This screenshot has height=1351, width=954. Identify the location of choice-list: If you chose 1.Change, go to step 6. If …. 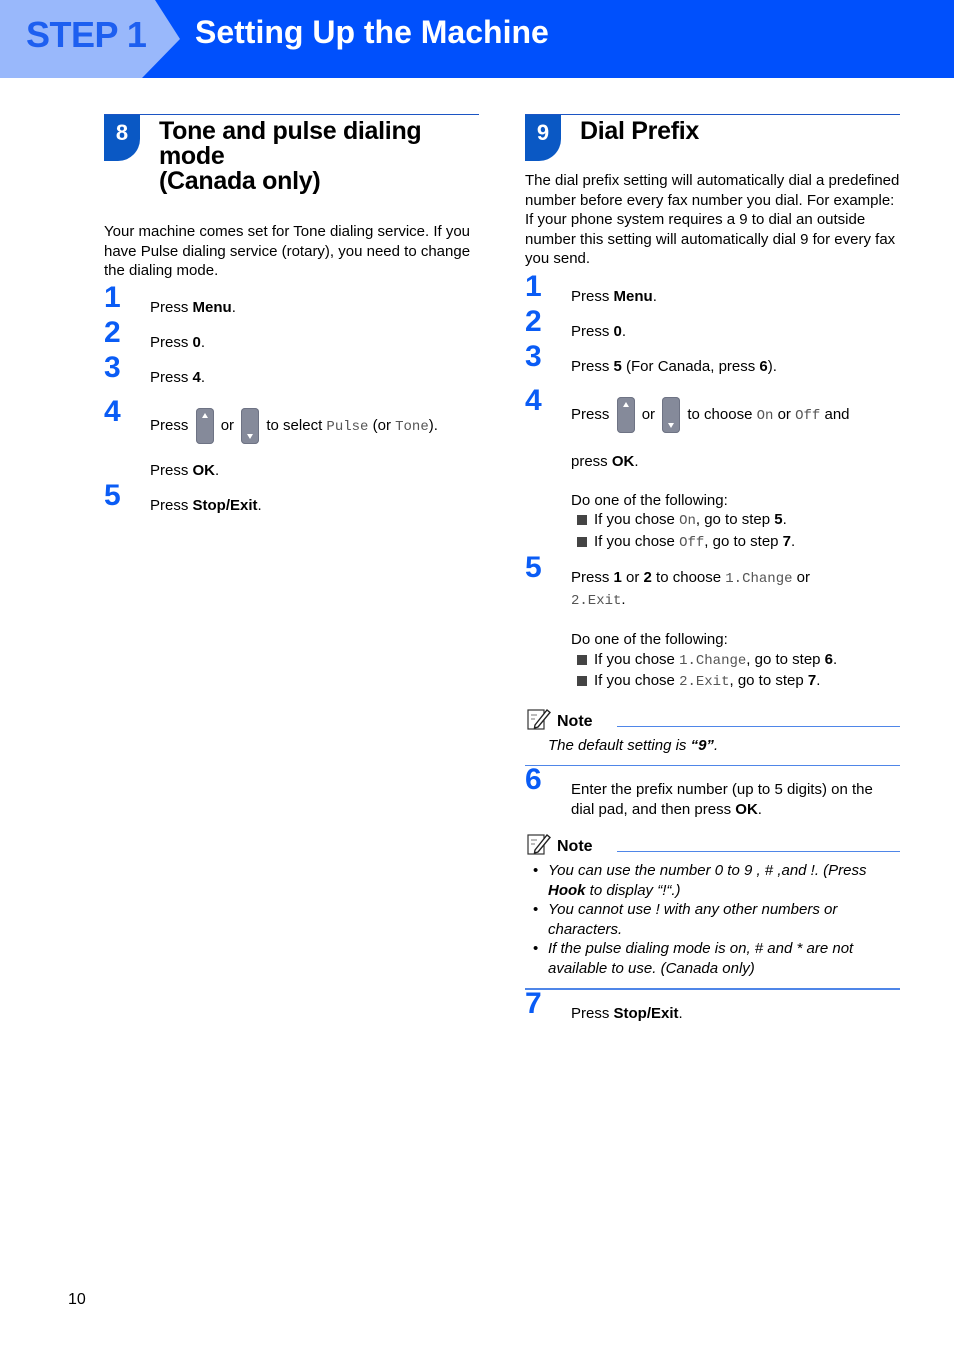
(735, 671).